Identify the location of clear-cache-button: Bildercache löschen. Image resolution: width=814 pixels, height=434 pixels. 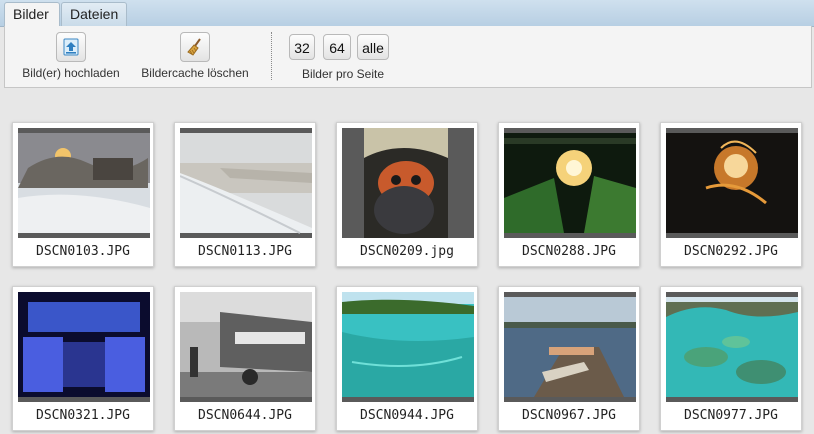
(195, 56).